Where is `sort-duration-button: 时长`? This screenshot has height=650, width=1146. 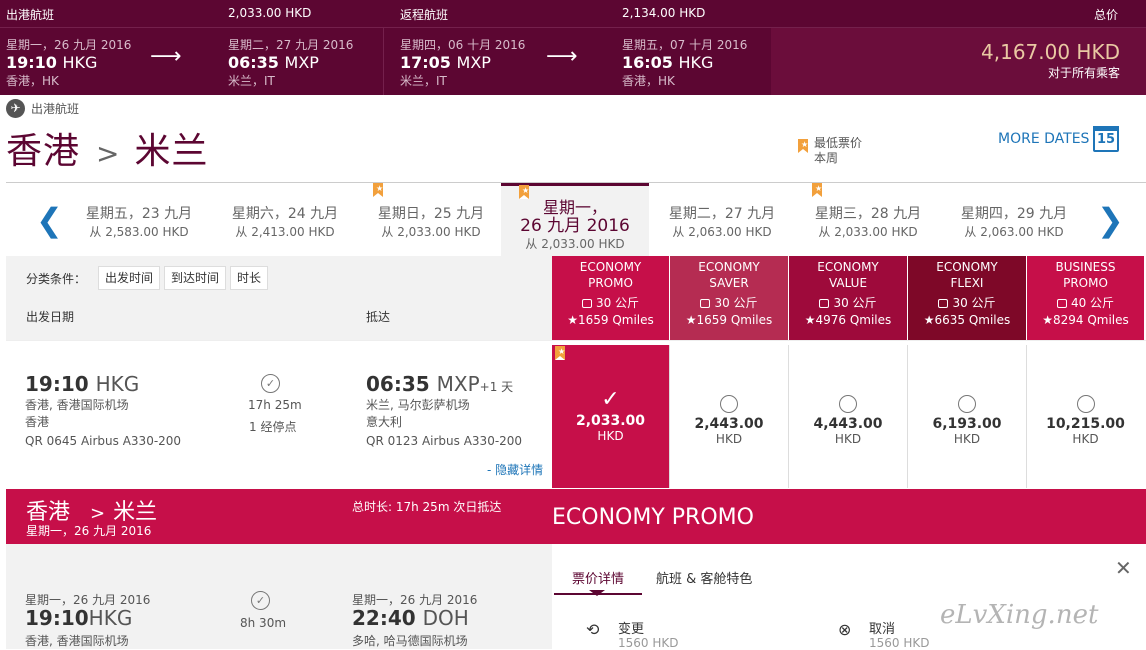
sort-duration-button: 时长 is located at coordinates (249, 278).